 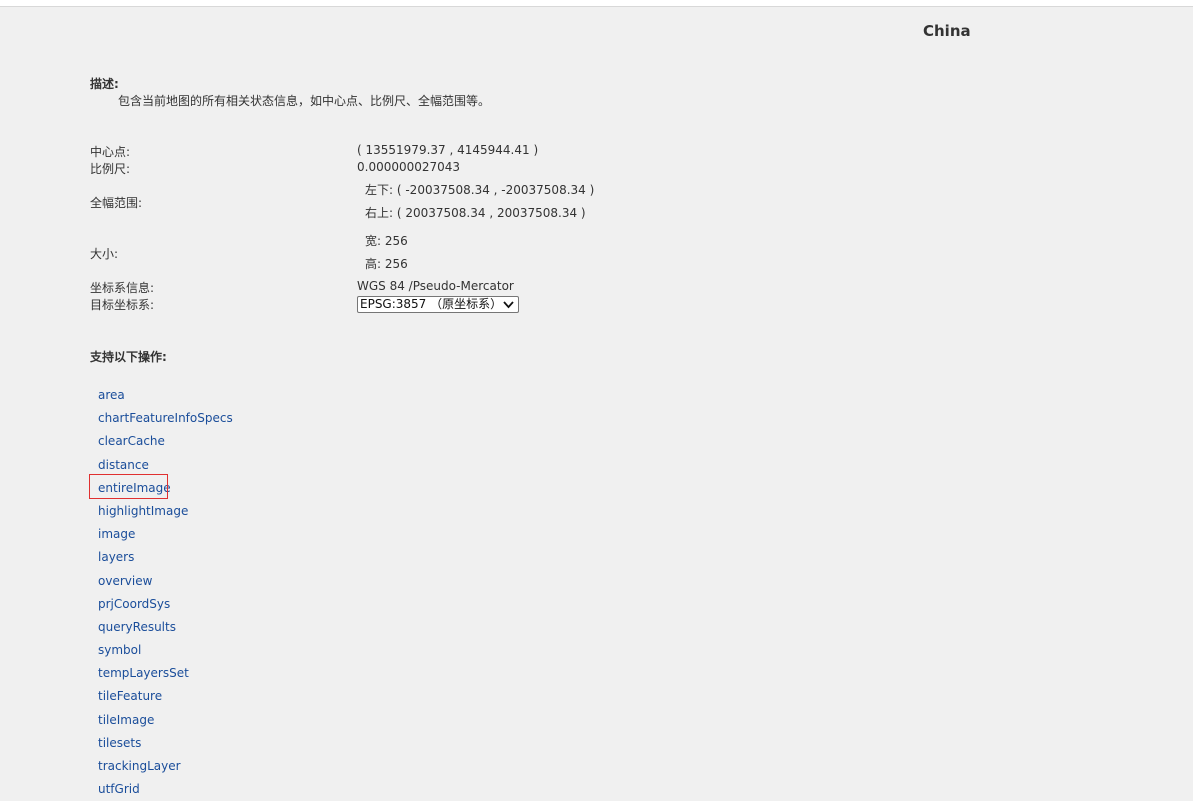 What do you see at coordinates (104, 254) in the screenshot?
I see `size-label: 大小:` at bounding box center [104, 254].